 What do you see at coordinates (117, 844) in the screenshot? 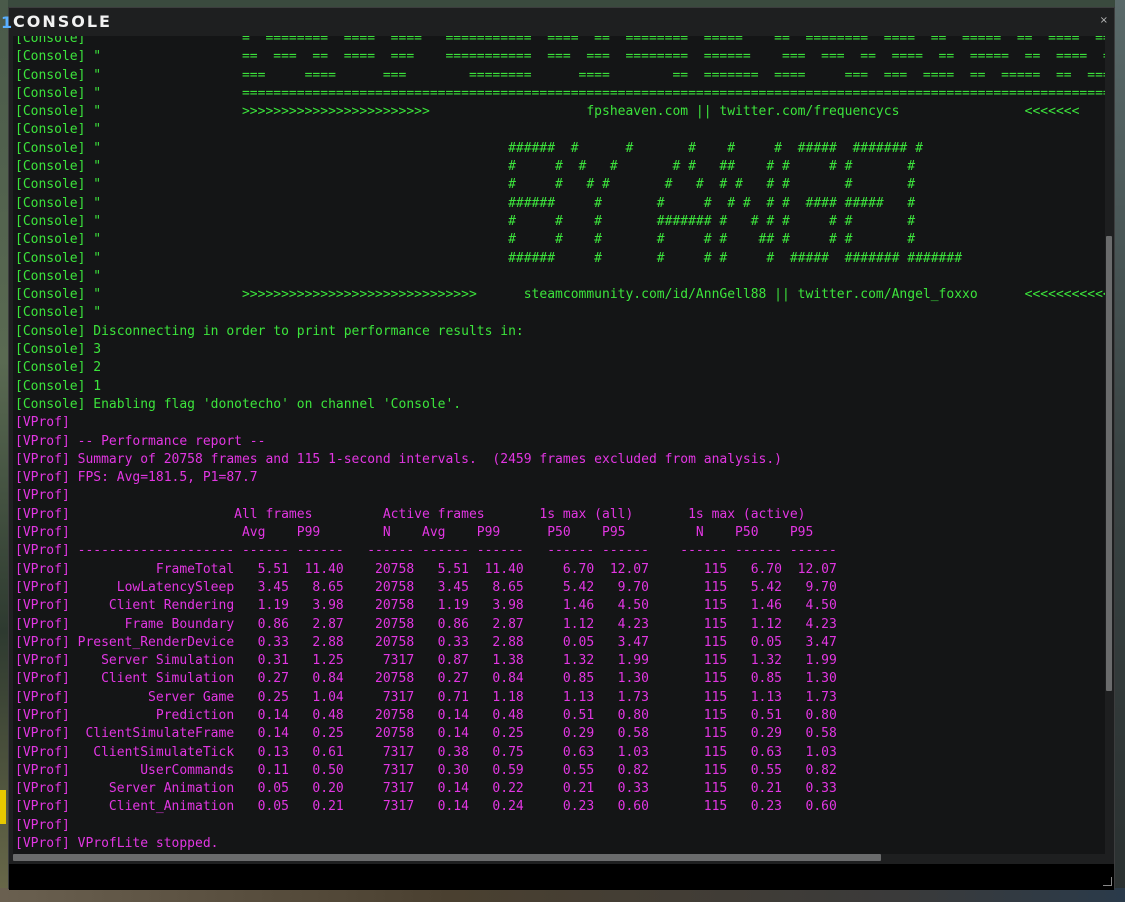
I see `vprof-log-line: [VProf] VProfLite stopped.` at bounding box center [117, 844].